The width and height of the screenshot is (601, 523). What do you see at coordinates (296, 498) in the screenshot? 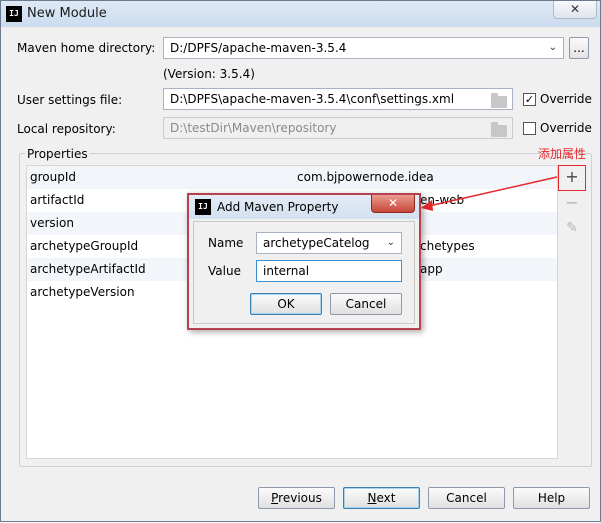
I see `previous-button: Previous` at bounding box center [296, 498].